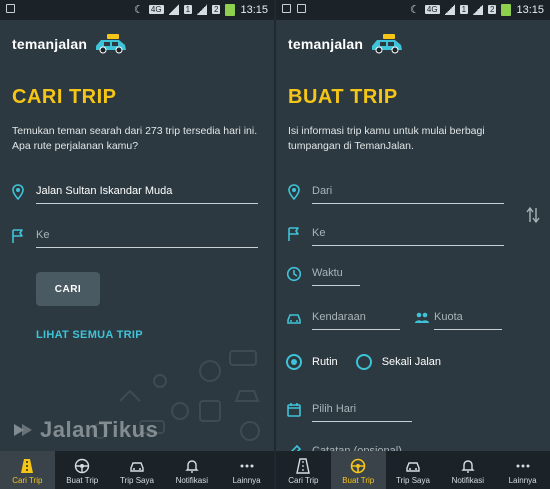  I want to click on watermark: JalanTikus, so click(85, 430).